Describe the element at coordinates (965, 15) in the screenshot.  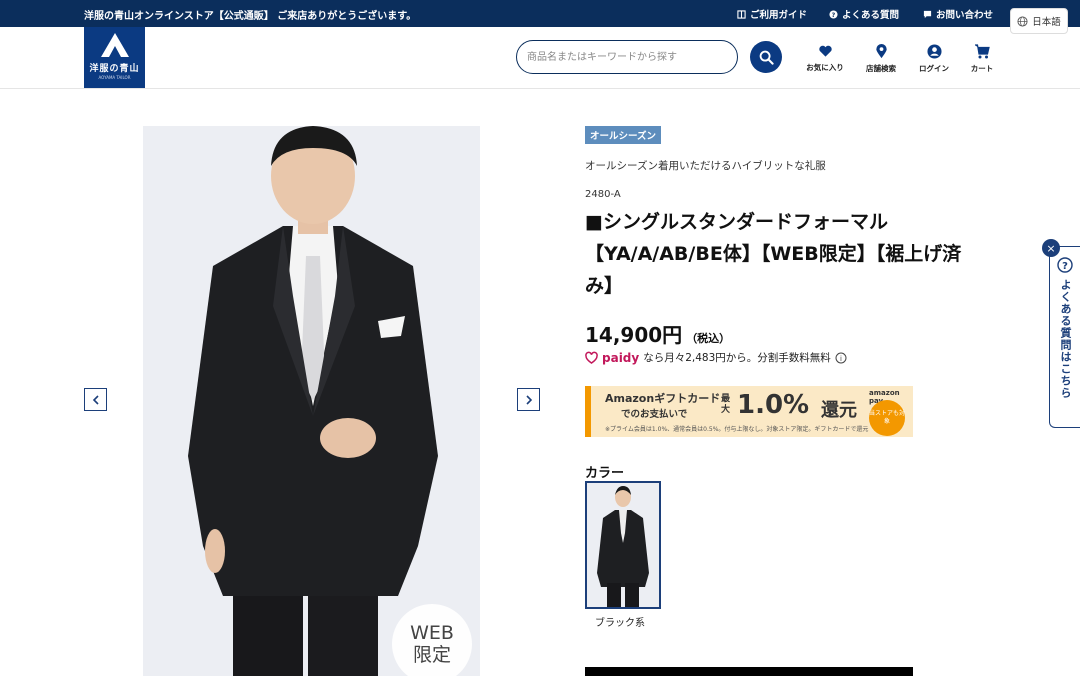
I see `contact-link-label: お問い合わせ` at that location.